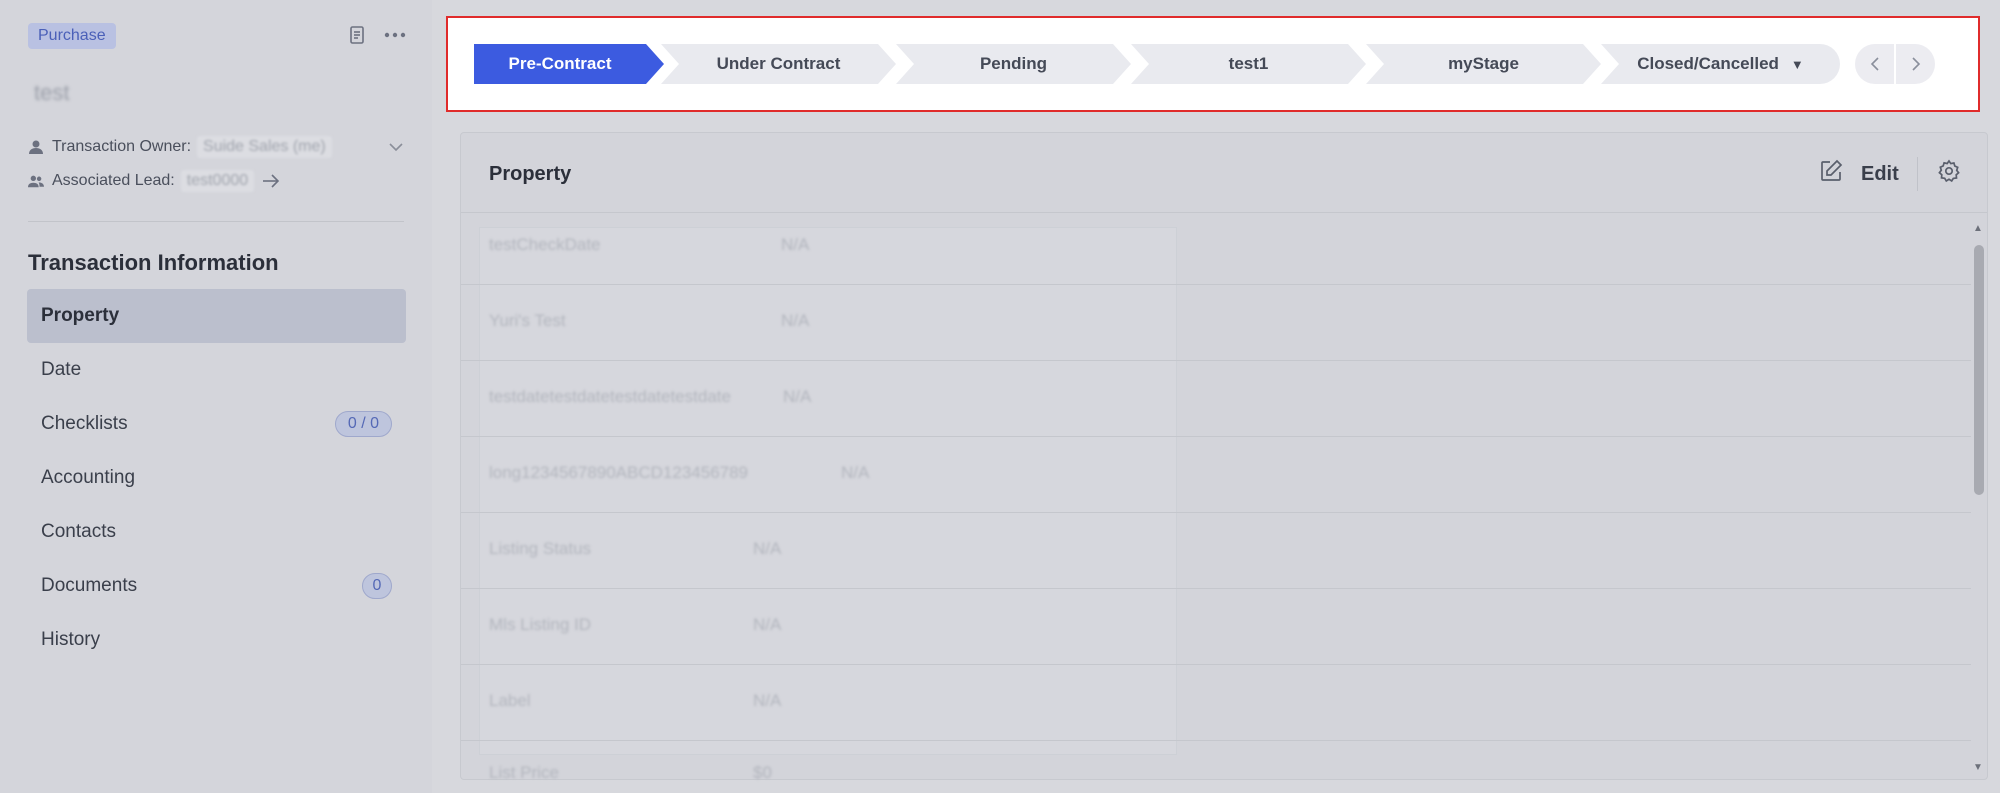 The width and height of the screenshot is (2000, 793). I want to click on count-badge: 0, so click(377, 586).